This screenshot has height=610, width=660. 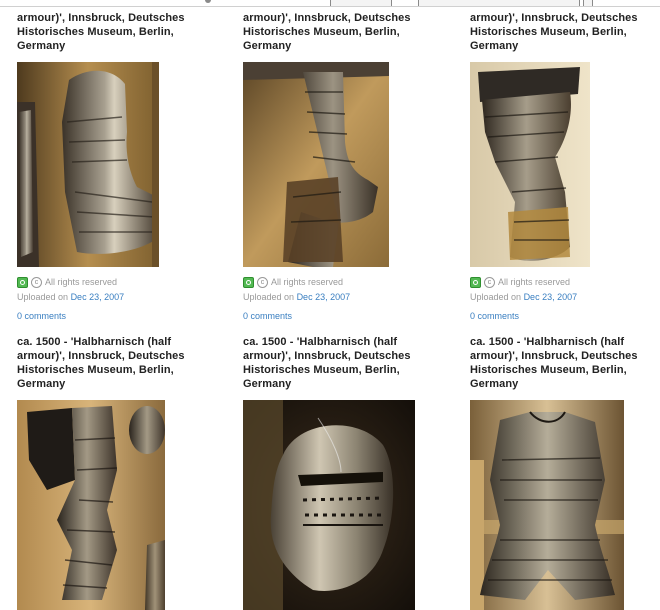 I want to click on armour-cuirass-image, so click(x=547, y=505).